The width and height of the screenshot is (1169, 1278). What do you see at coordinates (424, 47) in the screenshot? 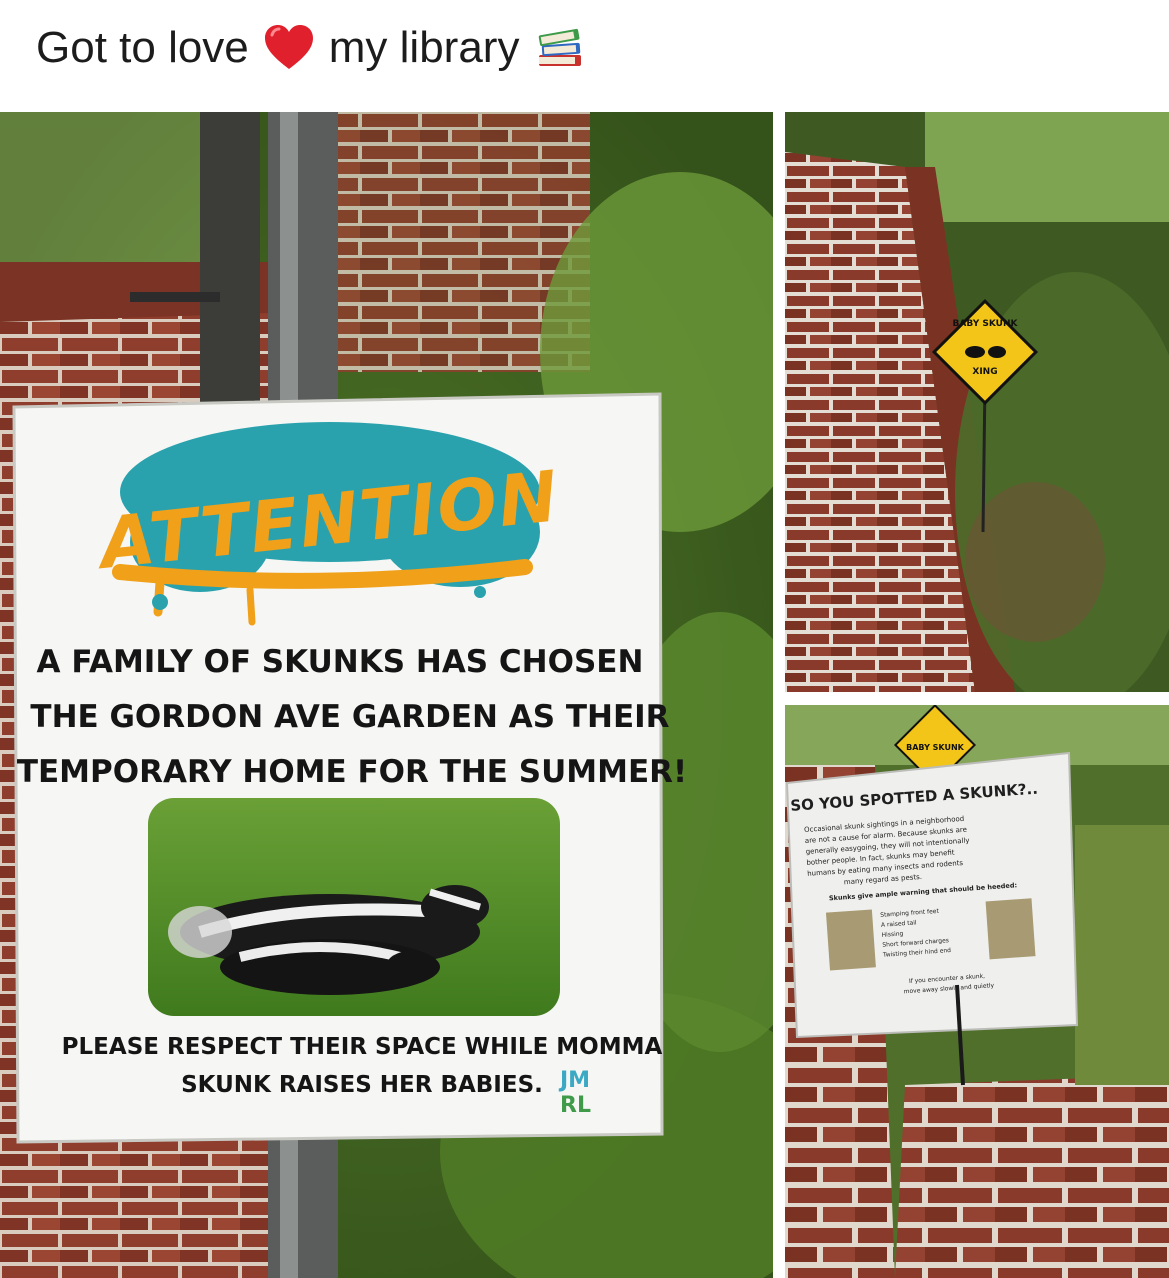
I see `caption-text-end: my library` at bounding box center [424, 47].